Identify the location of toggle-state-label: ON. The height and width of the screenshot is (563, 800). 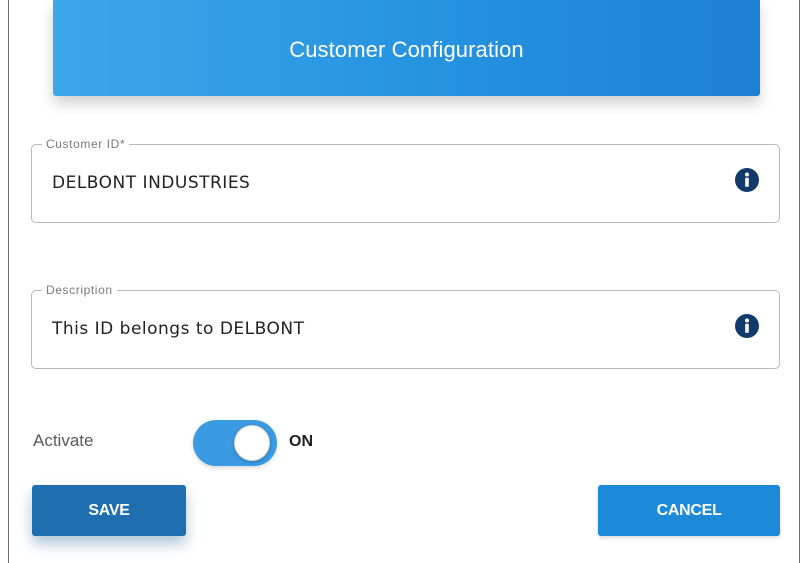
(301, 441).